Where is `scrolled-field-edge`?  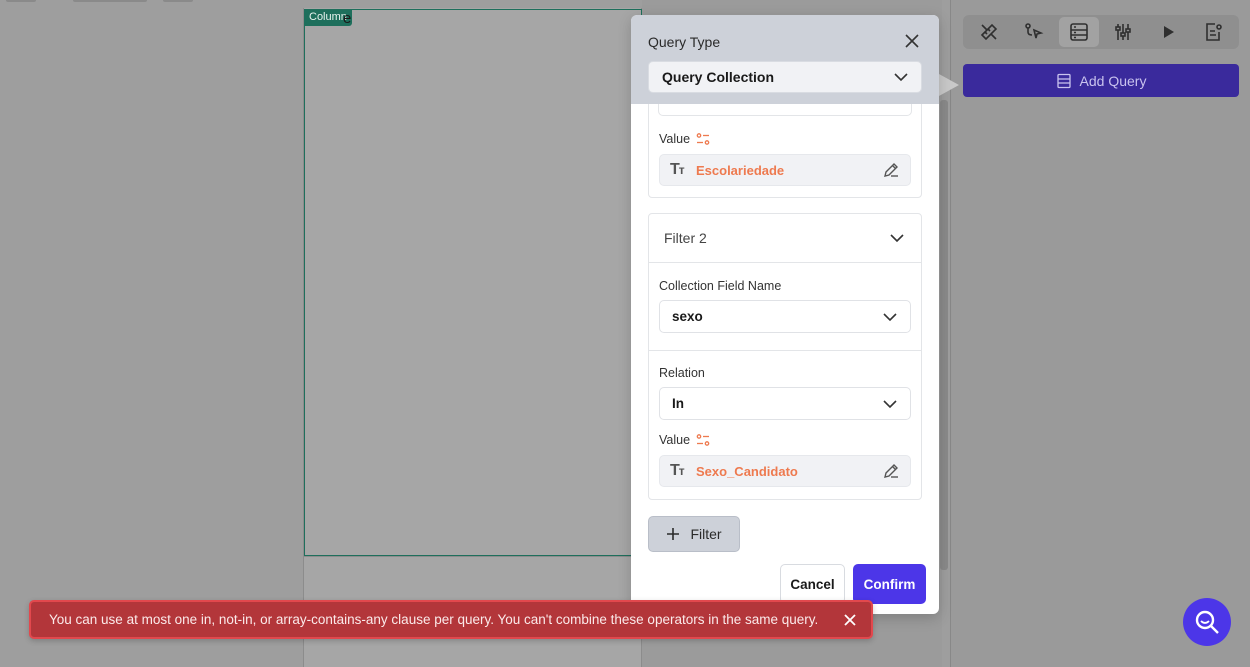 scrolled-field-edge is located at coordinates (785, 109).